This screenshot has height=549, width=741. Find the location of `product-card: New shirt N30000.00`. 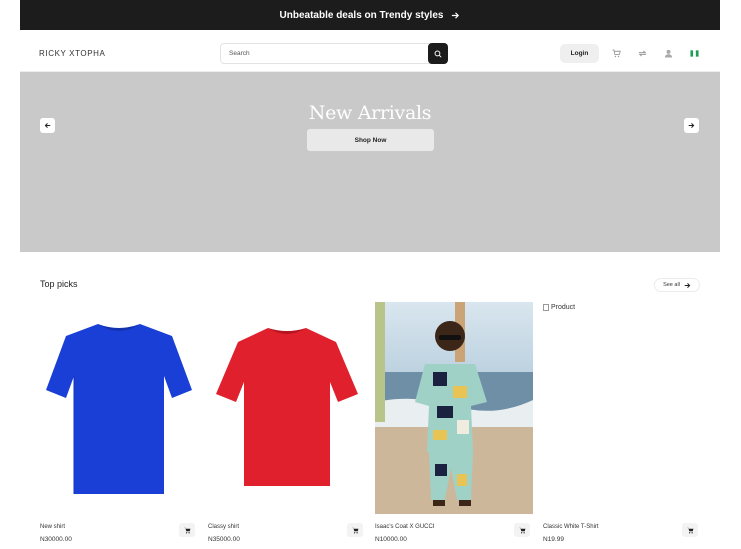

product-card: New shirt N30000.00 is located at coordinates (119, 425).